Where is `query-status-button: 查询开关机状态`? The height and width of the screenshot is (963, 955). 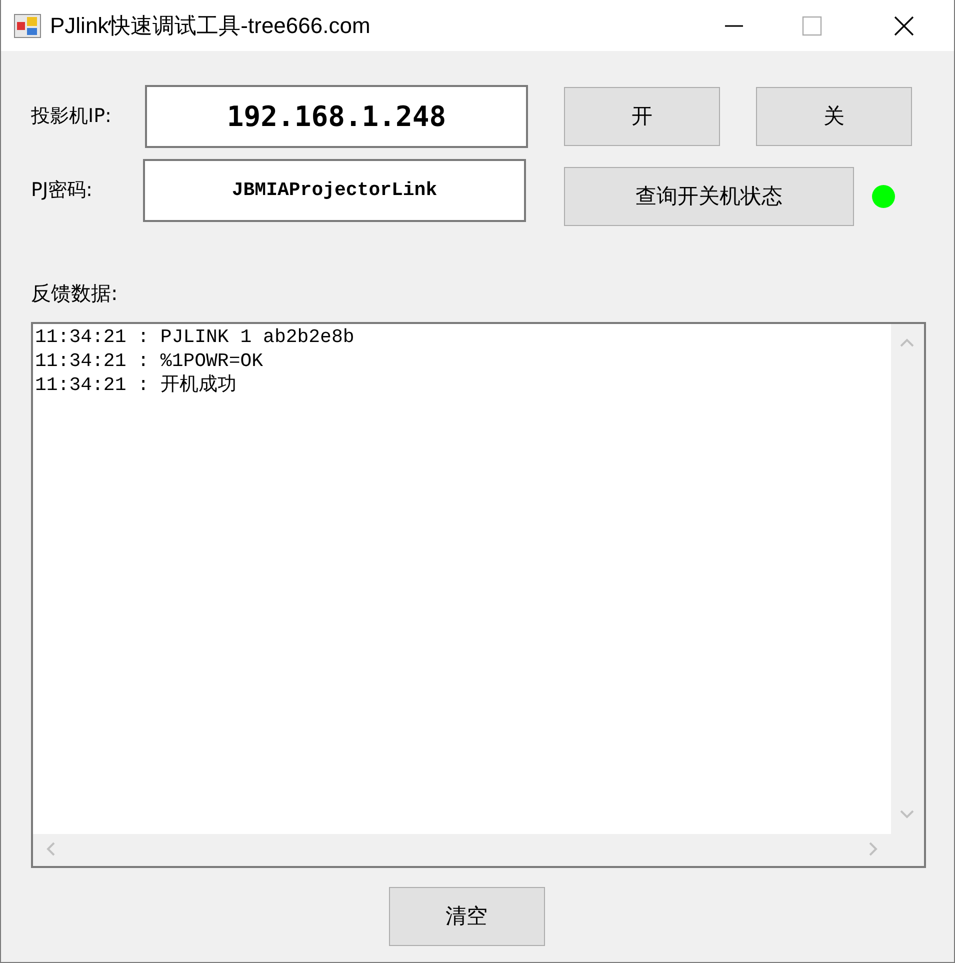 query-status-button: 查询开关机状态 is located at coordinates (709, 196).